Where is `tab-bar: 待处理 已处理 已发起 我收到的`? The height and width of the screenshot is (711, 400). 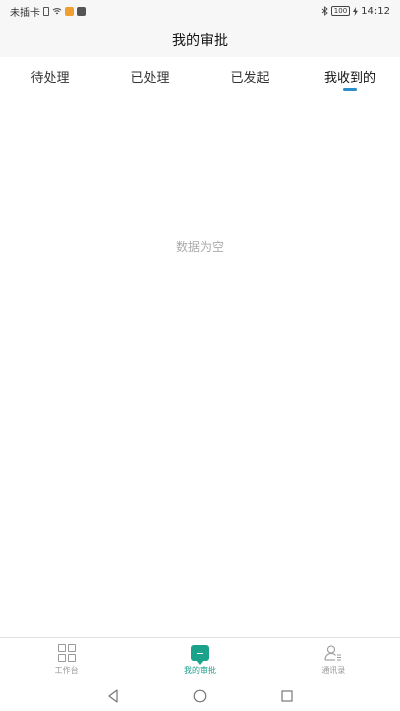
tab-bar: 待处理 已处理 已发起 我收到的 is located at coordinates (200, 76).